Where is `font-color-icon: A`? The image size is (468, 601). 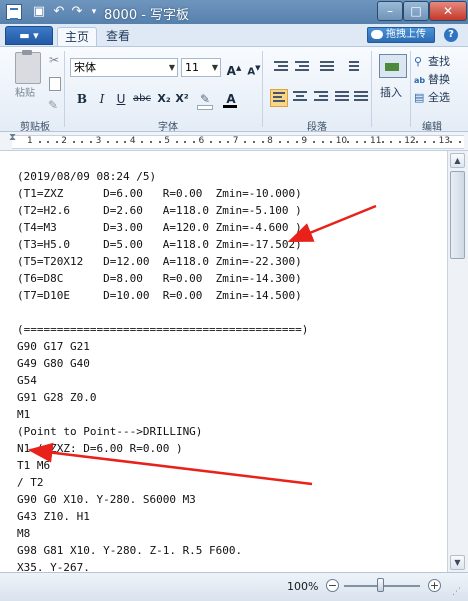
font-color-icon: A is located at coordinates (231, 99).